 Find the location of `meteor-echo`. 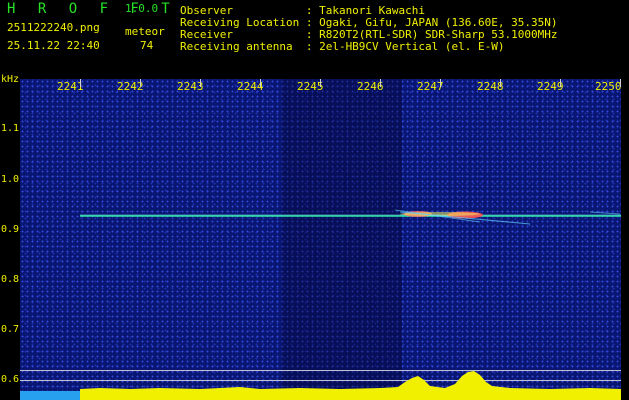

meteor-echo is located at coordinates (507, 217).